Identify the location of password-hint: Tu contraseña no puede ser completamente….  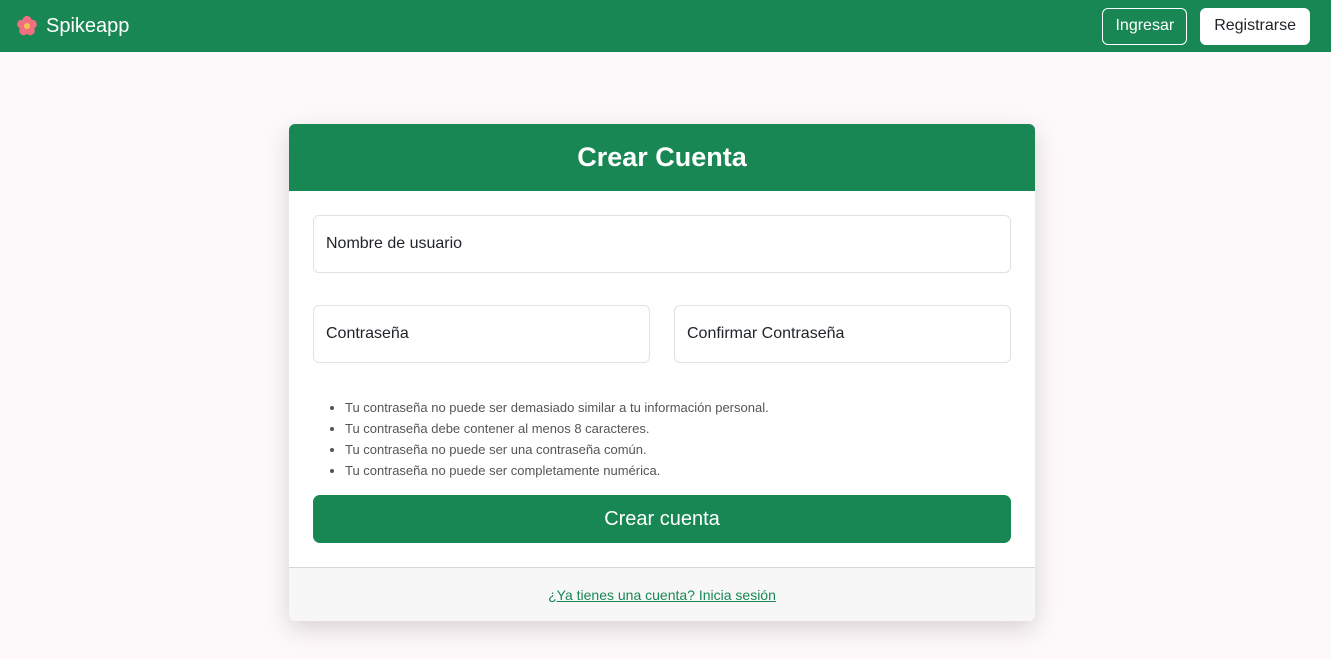
(557, 470).